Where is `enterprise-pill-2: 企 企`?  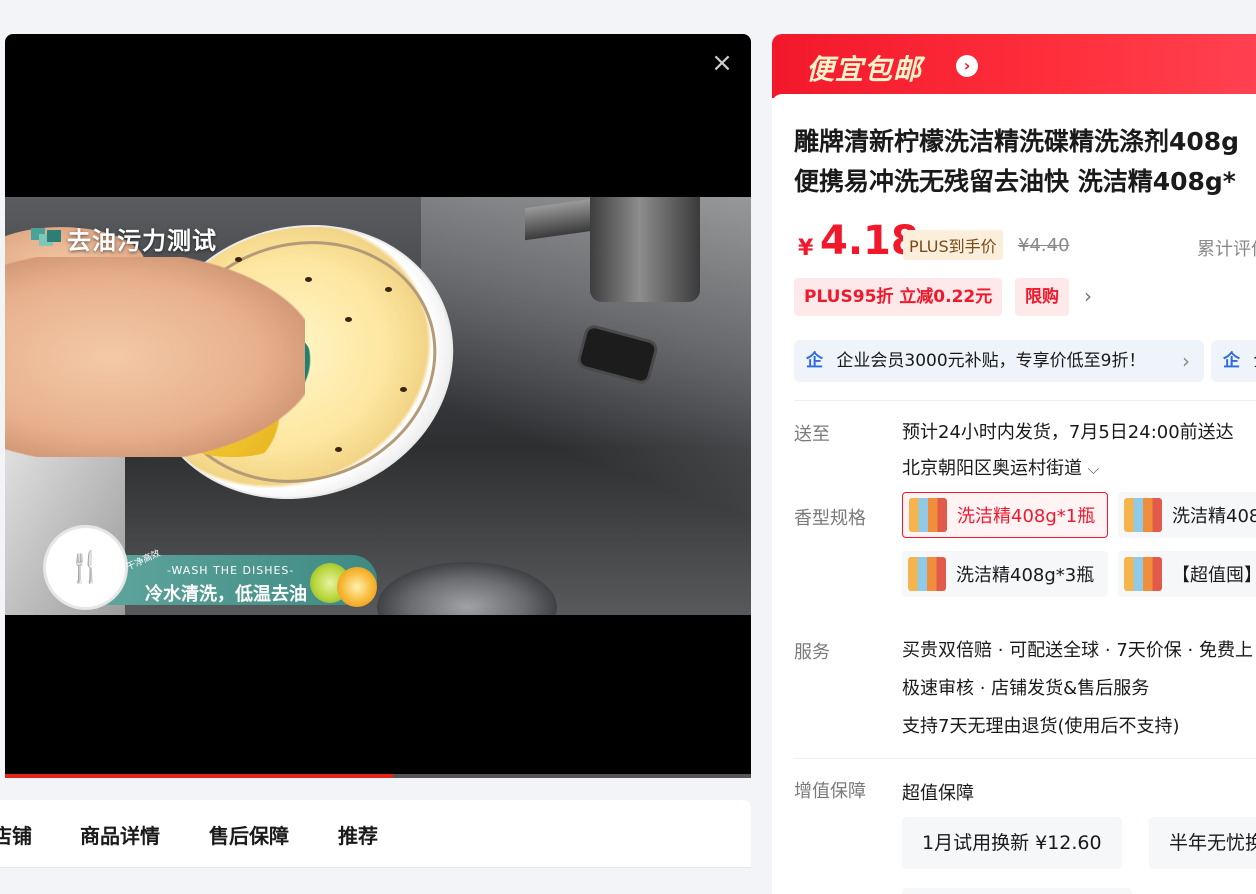 enterprise-pill-2: 企 企 is located at coordinates (1233, 361).